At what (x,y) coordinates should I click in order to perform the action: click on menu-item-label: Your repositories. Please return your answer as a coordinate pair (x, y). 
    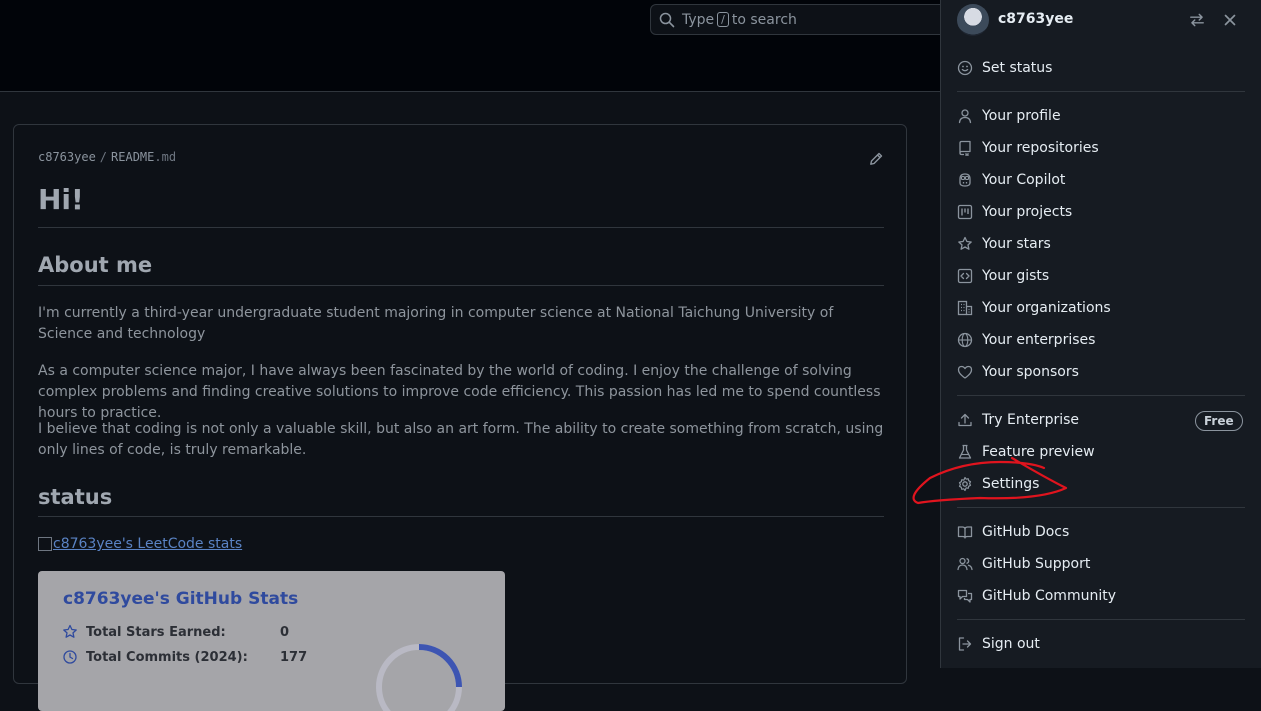
    Looking at the image, I should click on (1040, 148).